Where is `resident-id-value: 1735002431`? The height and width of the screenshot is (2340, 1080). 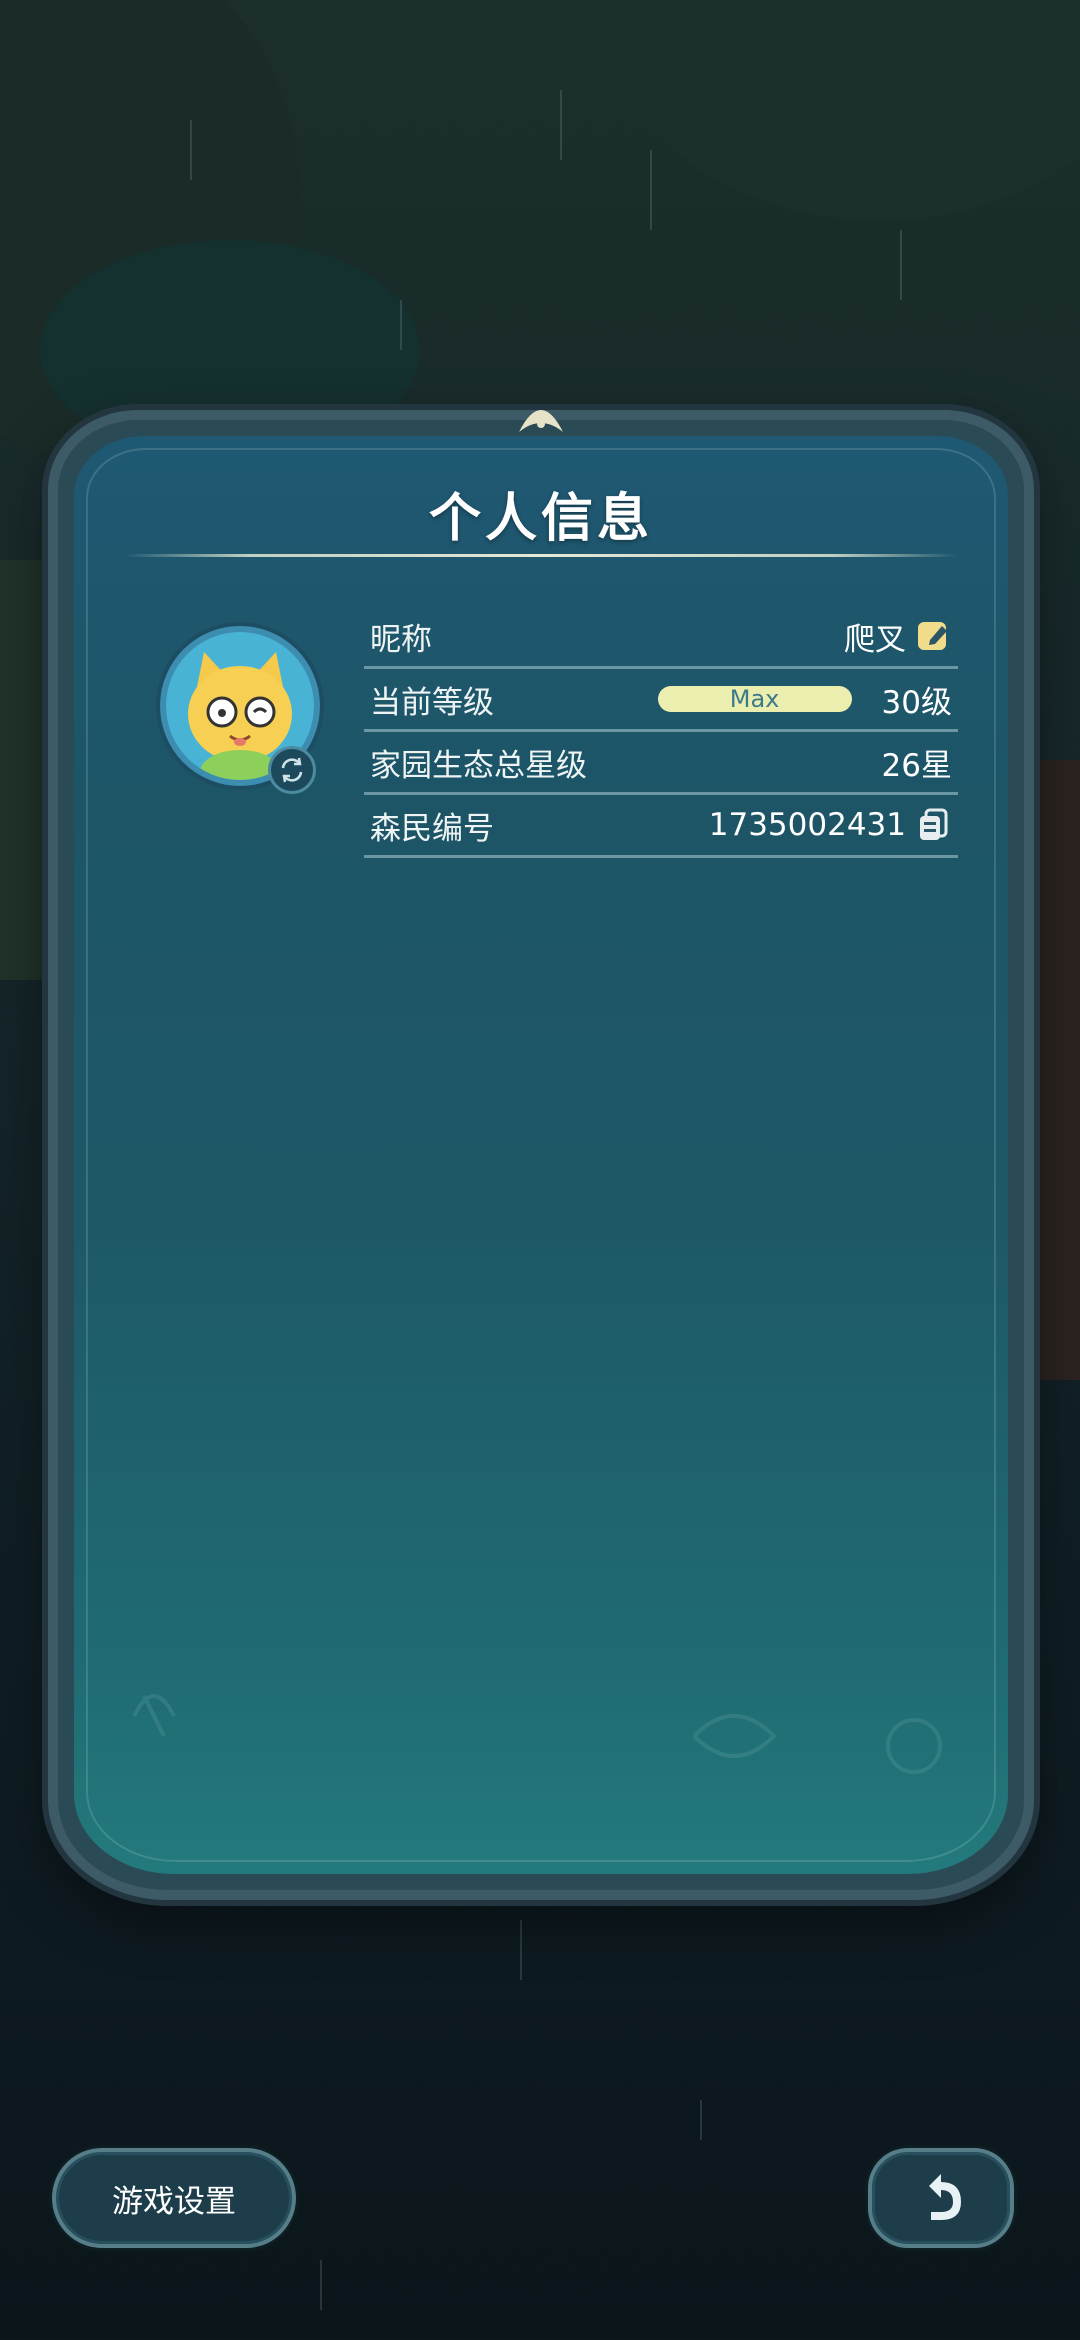
resident-id-value: 1735002431 is located at coordinates (807, 825).